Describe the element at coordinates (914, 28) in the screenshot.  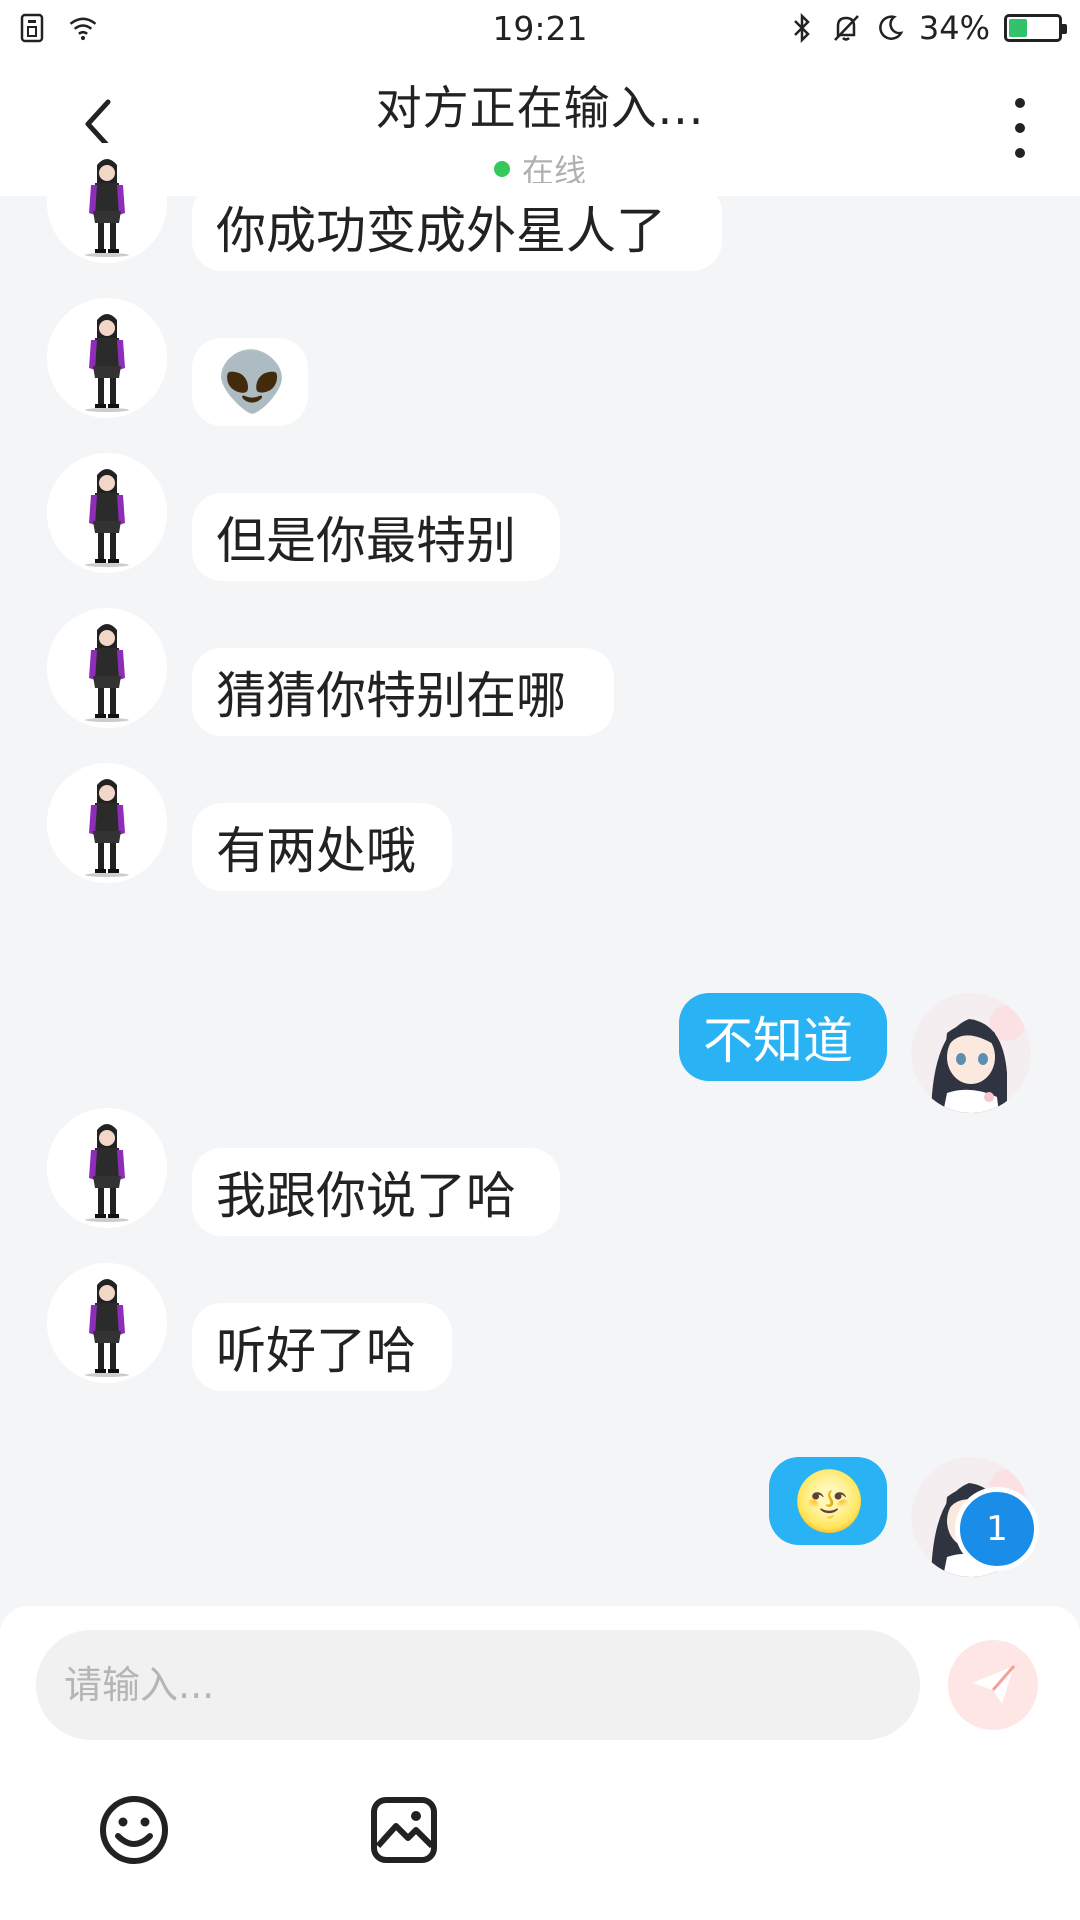
I see `status-right: 34%` at that location.